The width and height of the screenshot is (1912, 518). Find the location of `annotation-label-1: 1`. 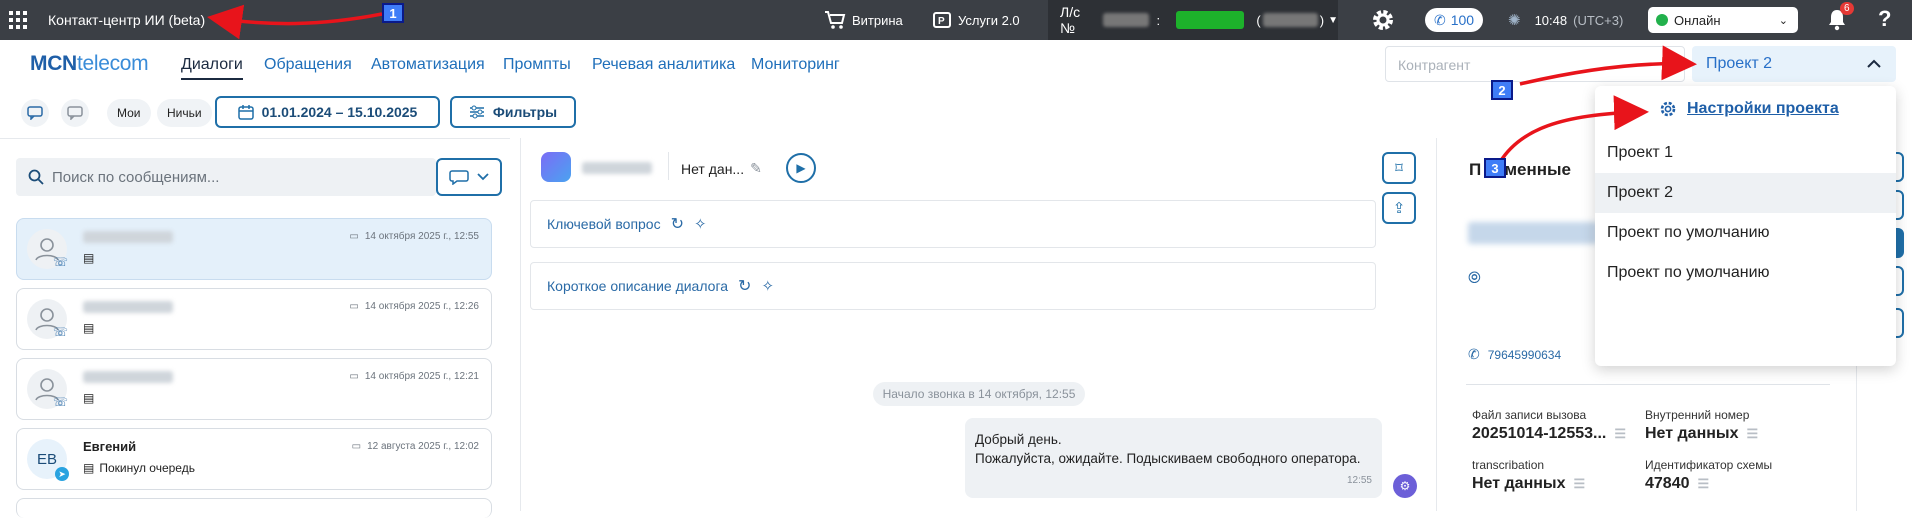

annotation-label-1: 1 is located at coordinates (393, 13).